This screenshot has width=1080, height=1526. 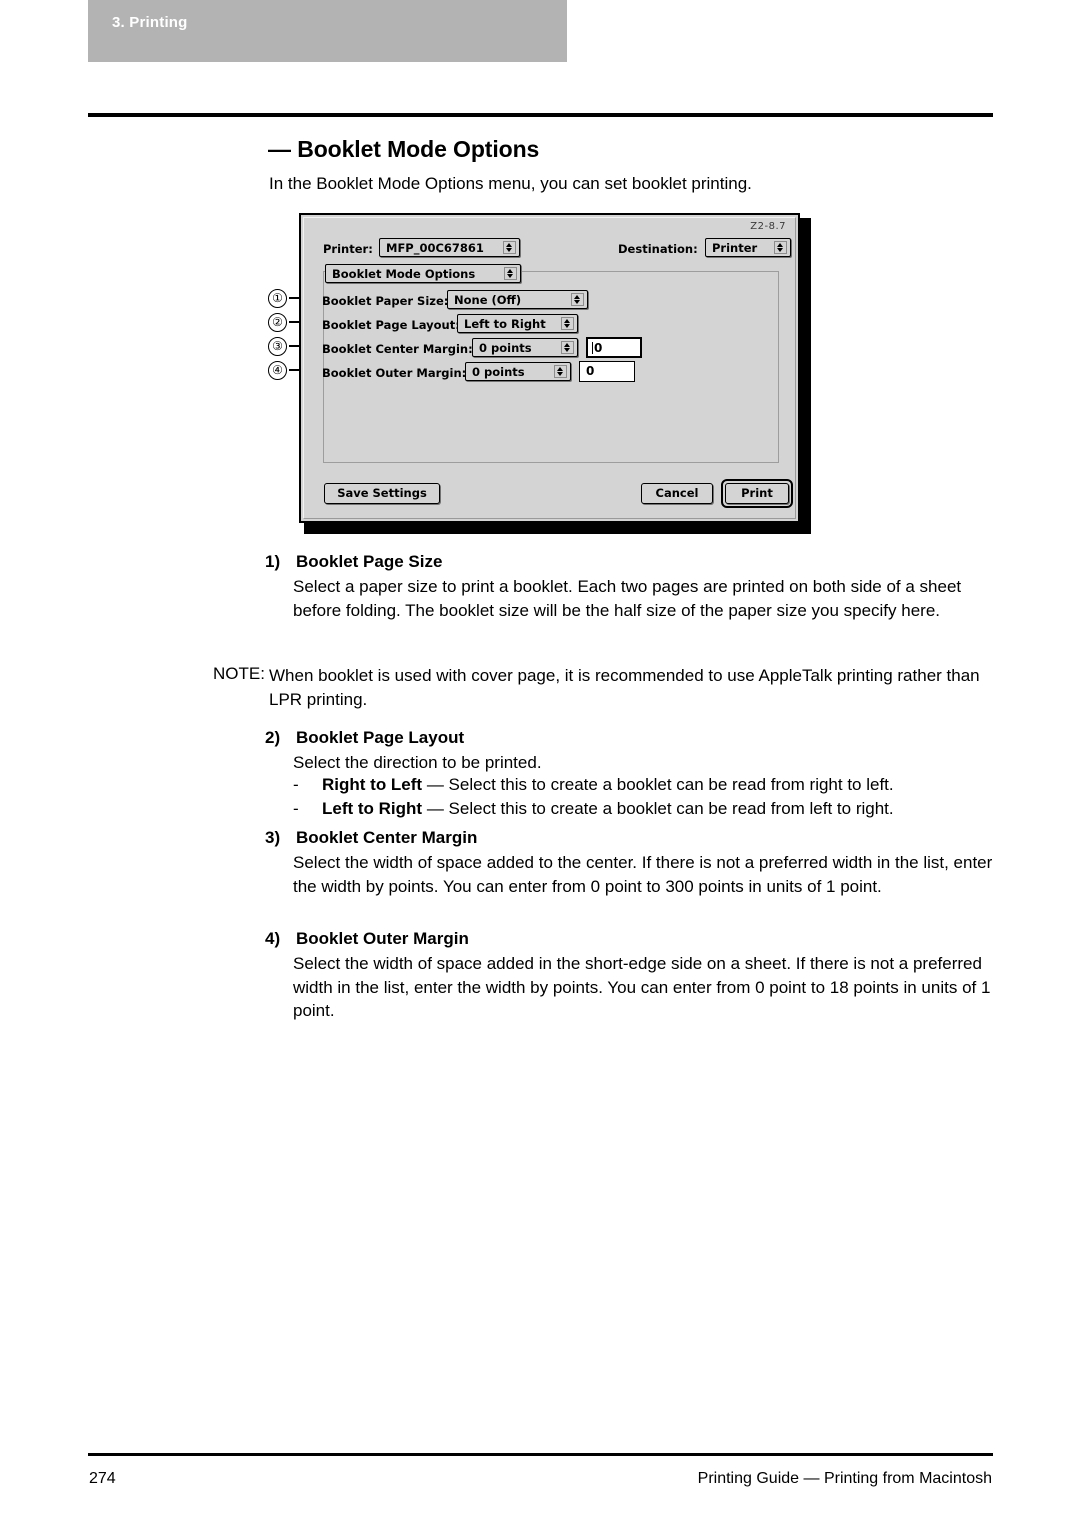 What do you see at coordinates (380, 737) in the screenshot?
I see `item-2-title: Booklet Page Layout` at bounding box center [380, 737].